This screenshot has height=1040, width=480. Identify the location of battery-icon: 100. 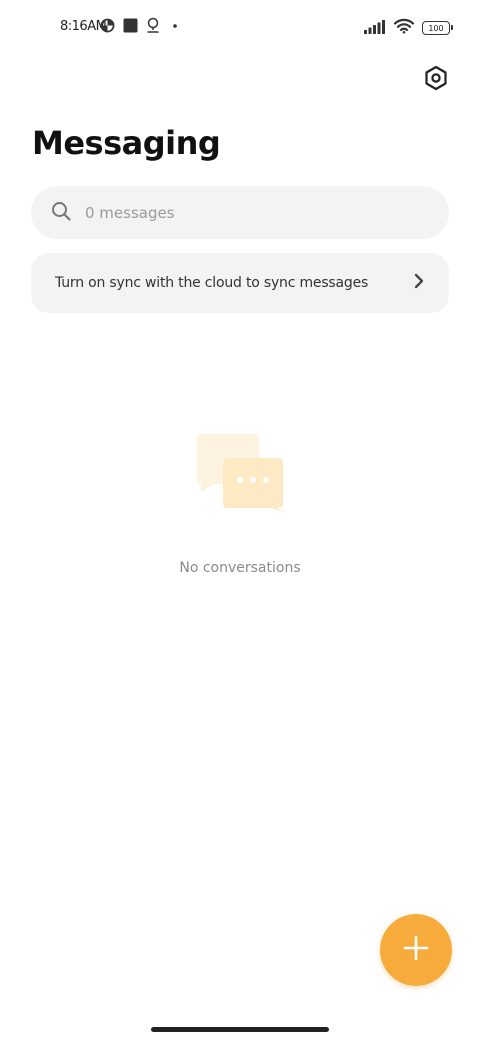
(437, 28).